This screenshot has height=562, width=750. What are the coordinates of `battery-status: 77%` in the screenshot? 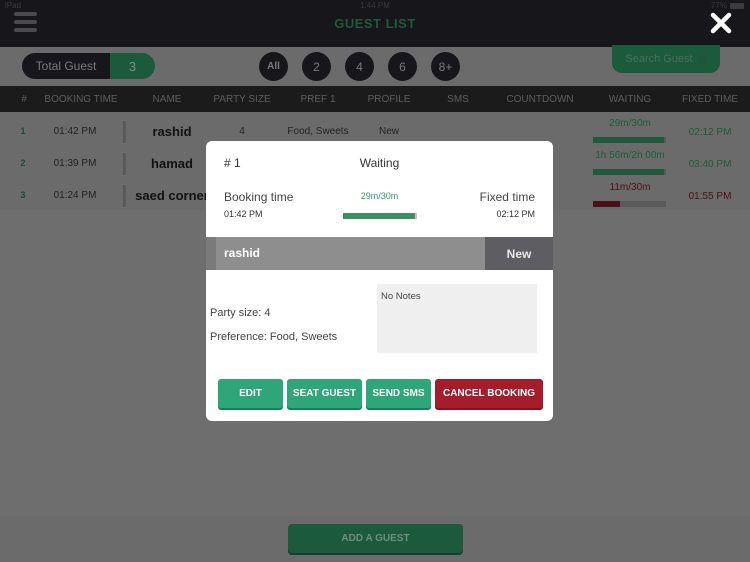 It's located at (727, 5).